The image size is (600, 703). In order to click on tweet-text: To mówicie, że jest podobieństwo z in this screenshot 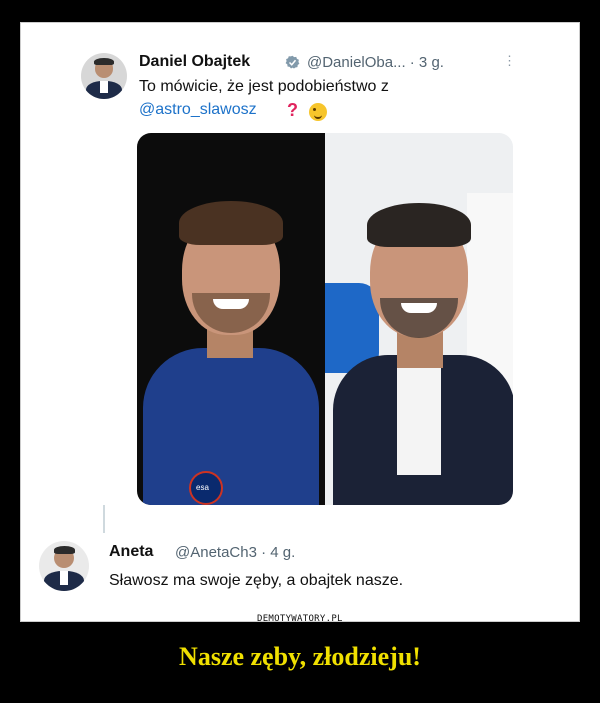, I will do `click(264, 86)`.